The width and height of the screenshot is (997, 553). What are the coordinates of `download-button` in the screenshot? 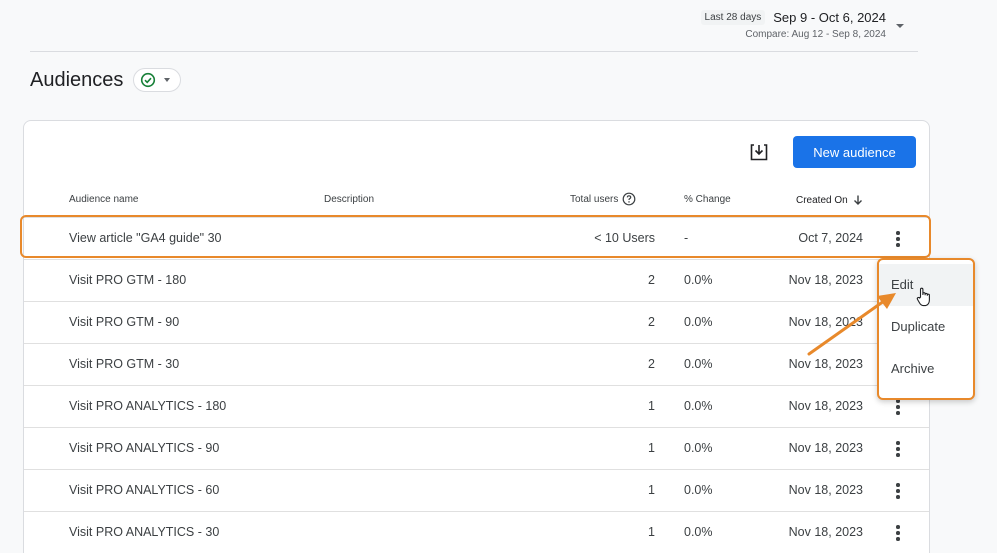 It's located at (759, 152).